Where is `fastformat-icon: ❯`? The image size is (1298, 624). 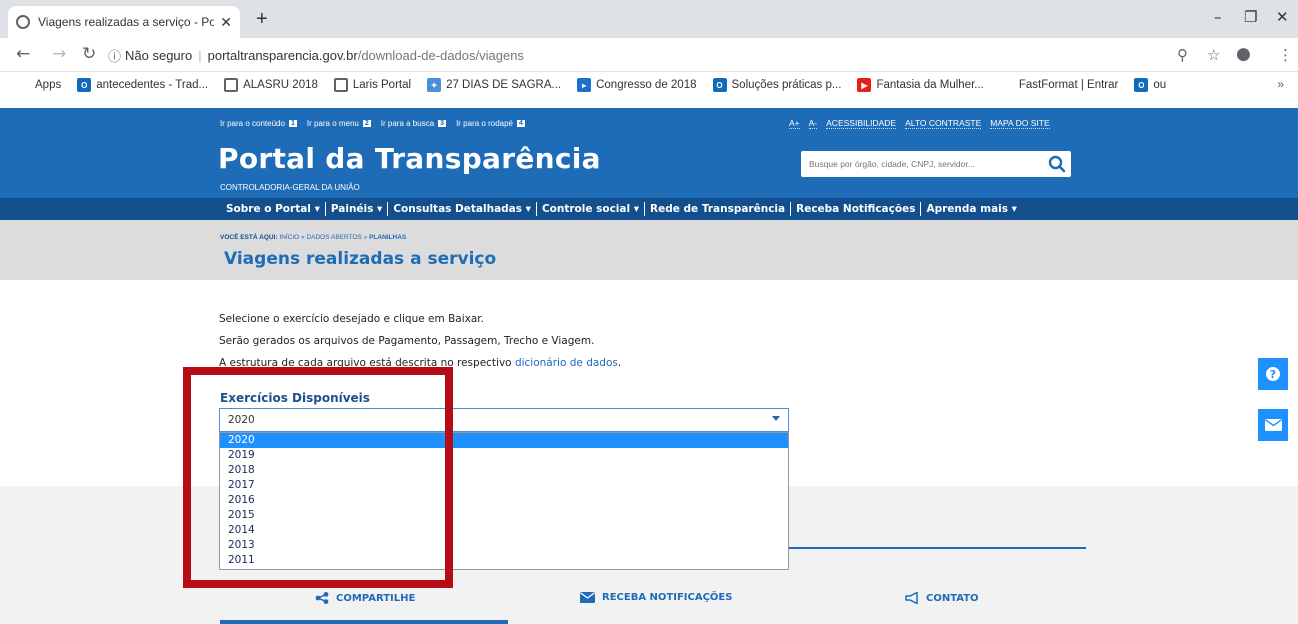 fastformat-icon: ❯ is located at coordinates (1007, 85).